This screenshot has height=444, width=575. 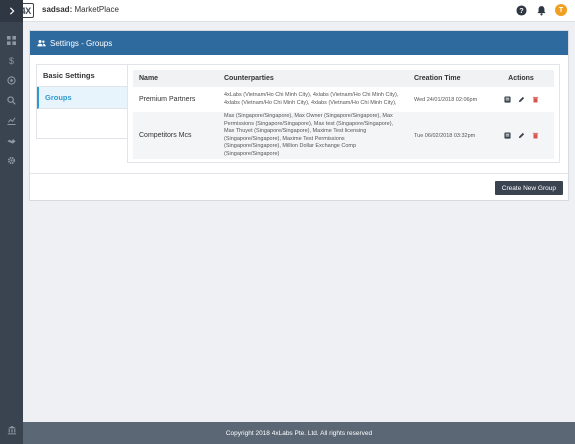 I want to click on top-header: biz4X sadsad: MarketPlace ? T, so click(x=287, y=11).